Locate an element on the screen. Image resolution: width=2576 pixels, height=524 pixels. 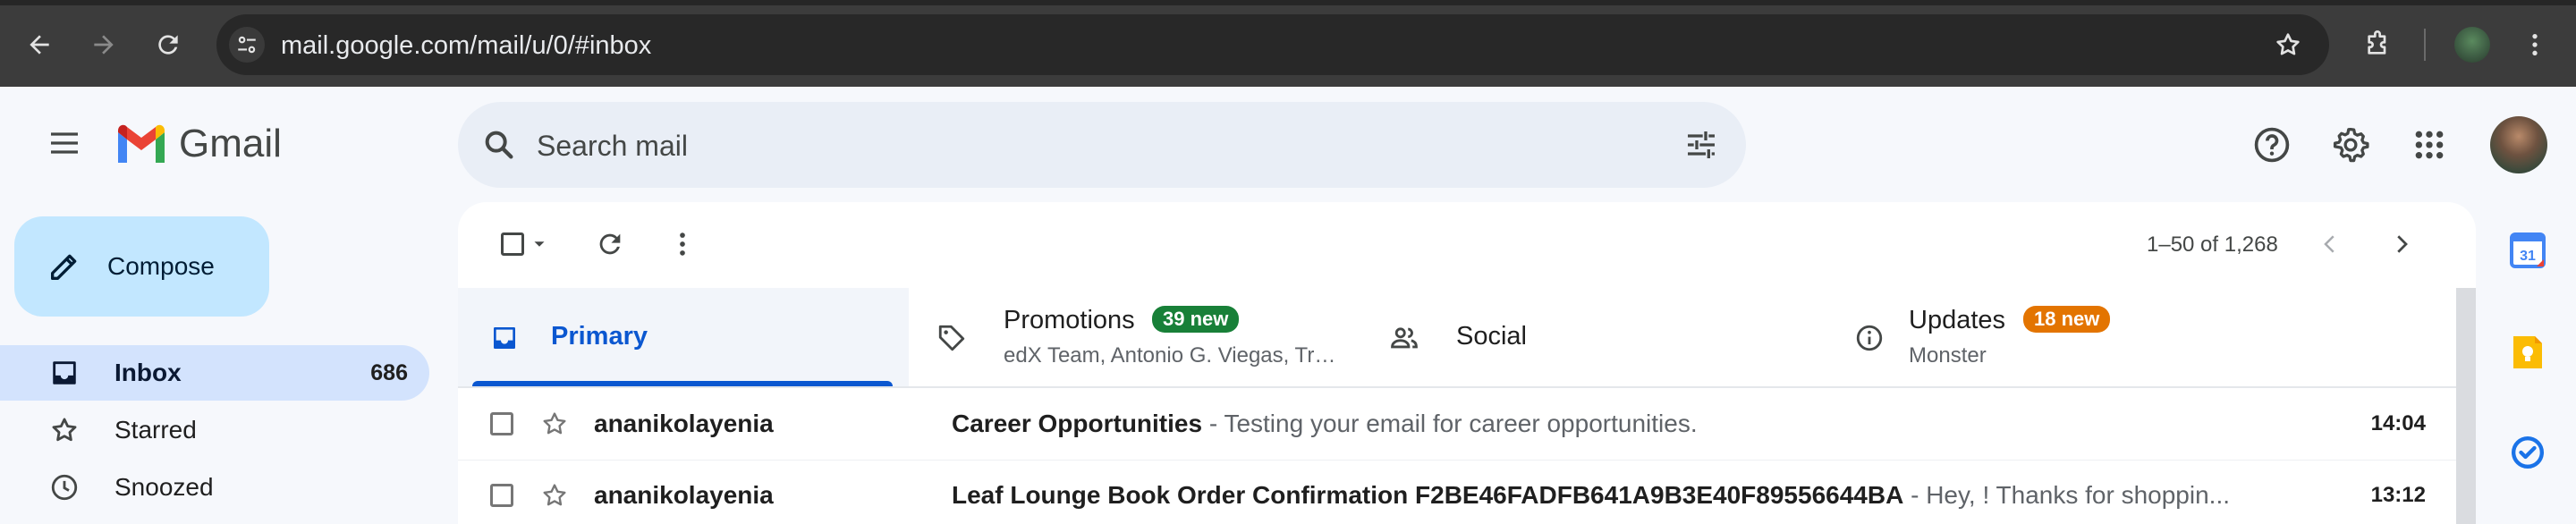
gmail-logo: Gmail is located at coordinates (198, 144).